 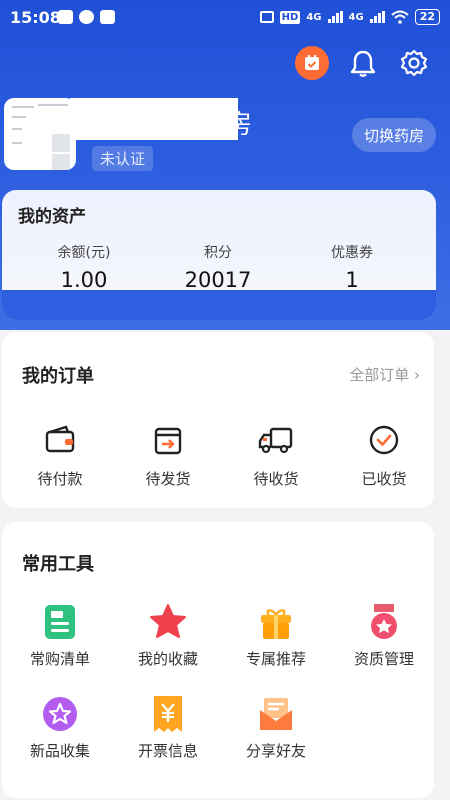 I want to click on asset-label: 积分, so click(x=218, y=253).